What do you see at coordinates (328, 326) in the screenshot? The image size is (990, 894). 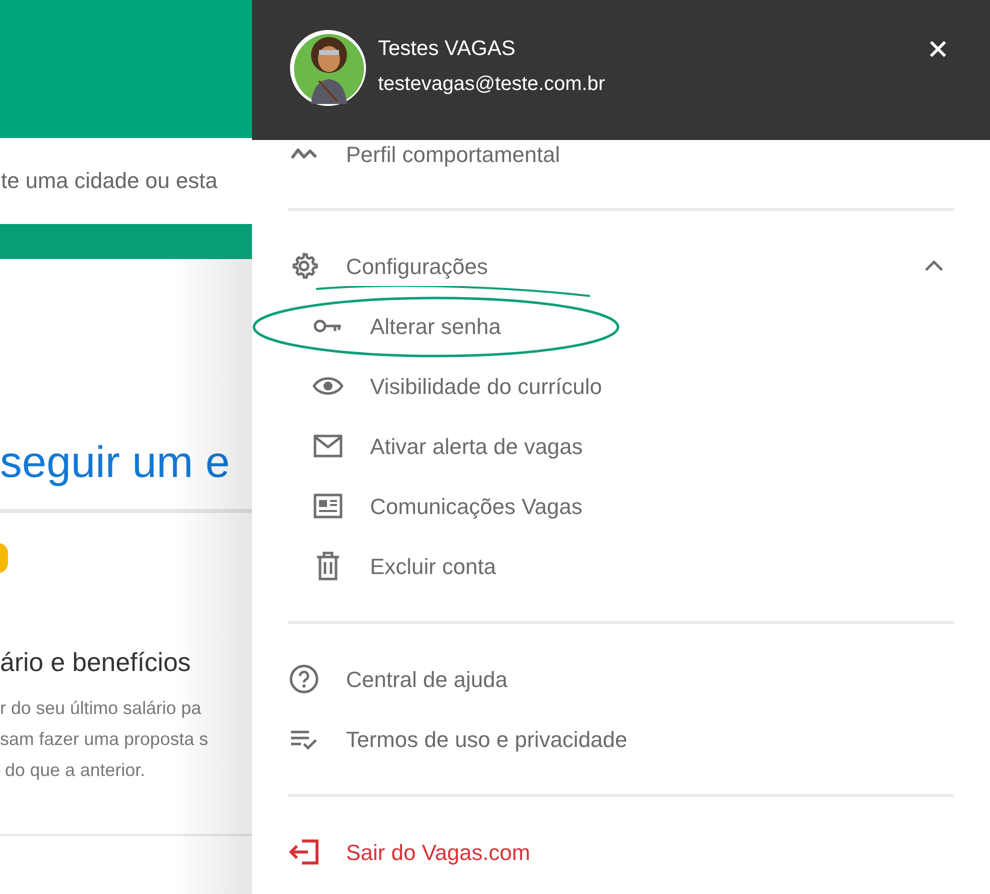 I see `key-icon` at bounding box center [328, 326].